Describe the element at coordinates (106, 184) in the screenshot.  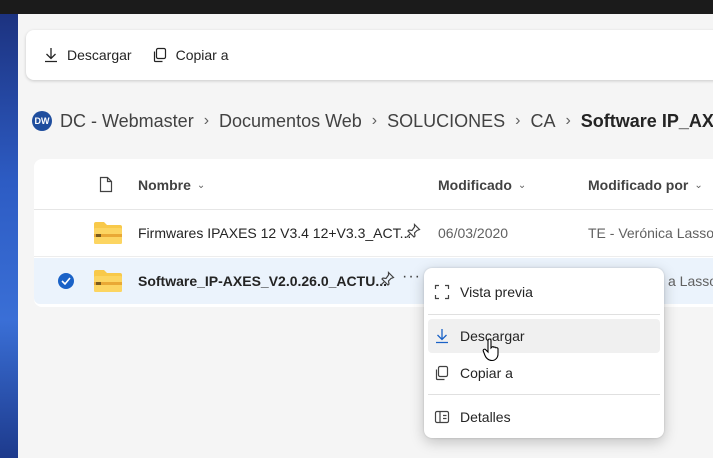
I see `file-type-icon` at that location.